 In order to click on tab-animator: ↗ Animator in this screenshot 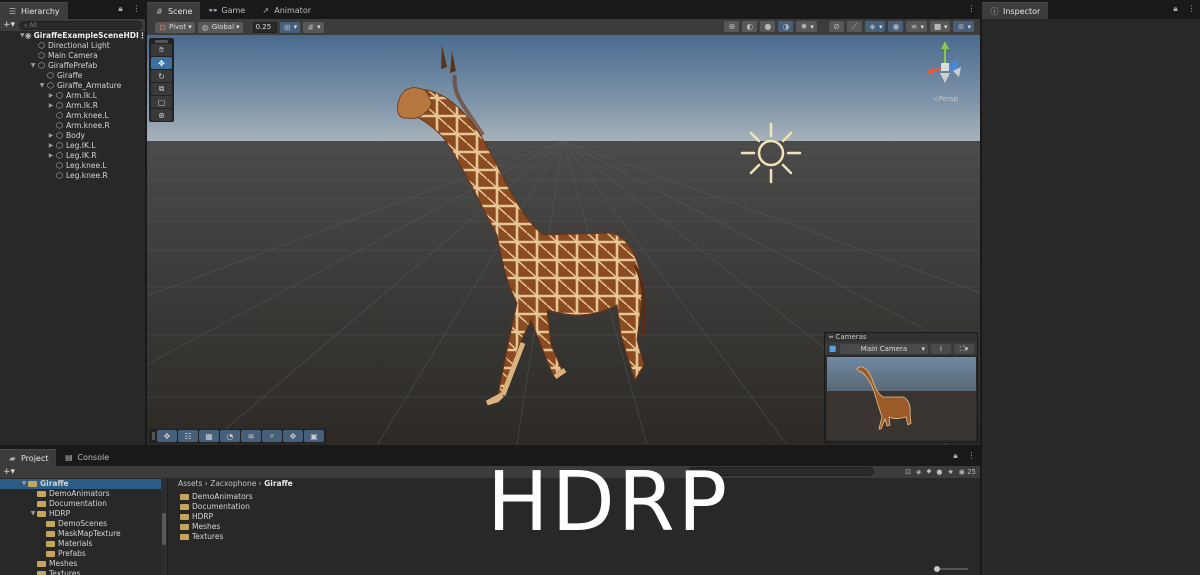, I will do `click(286, 10)`.